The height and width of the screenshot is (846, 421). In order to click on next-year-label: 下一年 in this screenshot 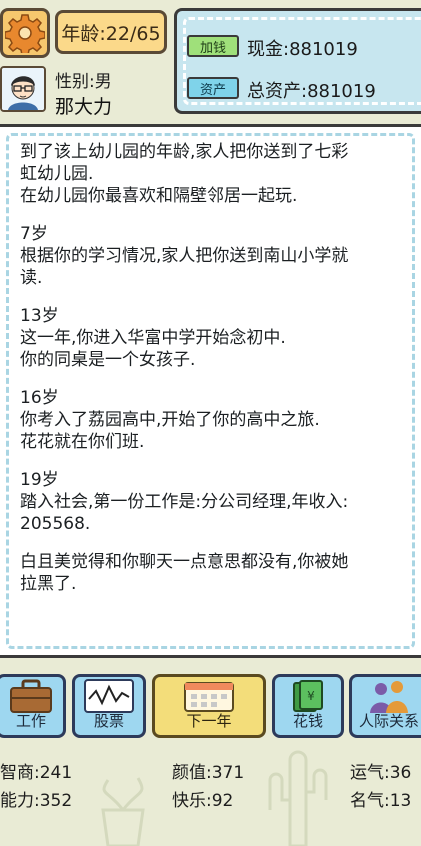, I will do `click(209, 721)`.